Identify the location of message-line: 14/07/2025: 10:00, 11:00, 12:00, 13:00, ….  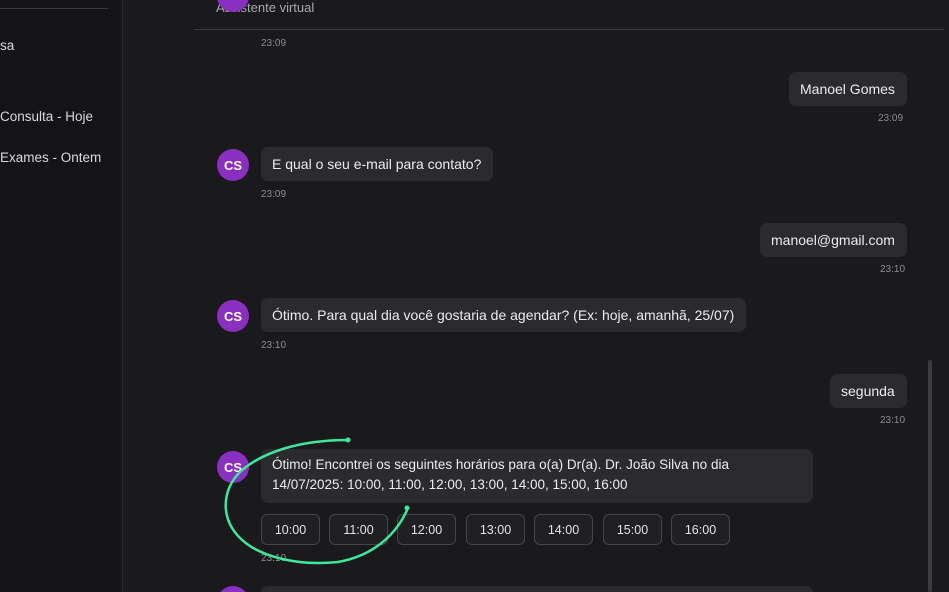
(450, 484).